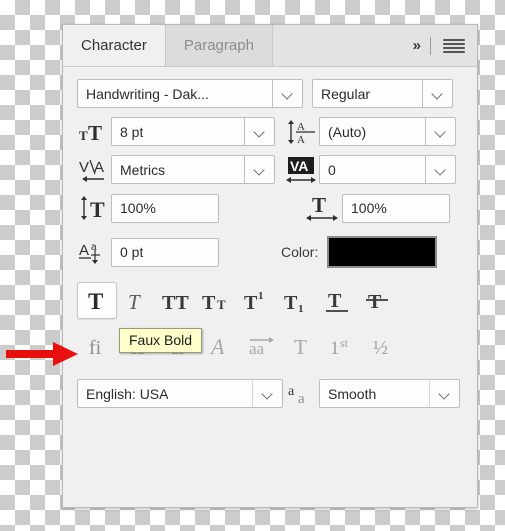  What do you see at coordinates (444, 393) in the screenshot?
I see `antialias-dropdown-arrow` at bounding box center [444, 393].